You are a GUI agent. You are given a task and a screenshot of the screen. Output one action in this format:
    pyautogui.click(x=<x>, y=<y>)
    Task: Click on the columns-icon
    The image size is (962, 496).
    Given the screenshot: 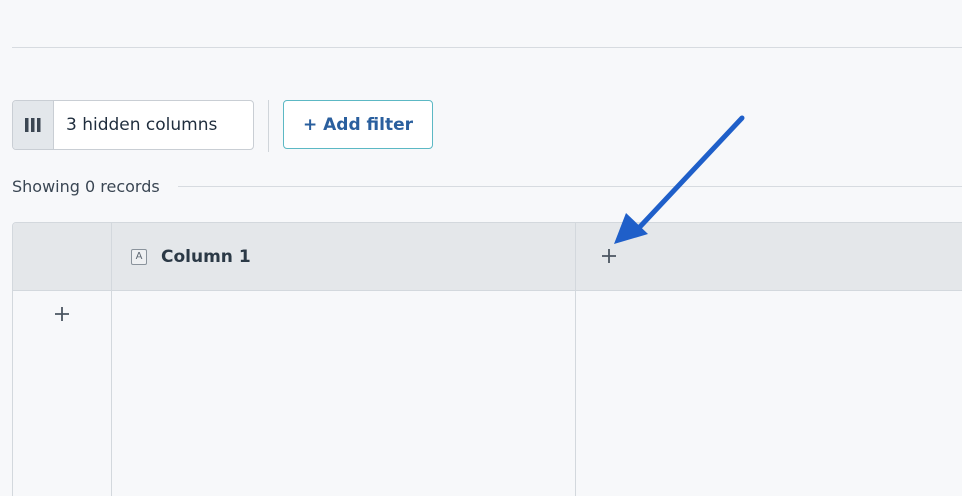 What is the action you would take?
    pyautogui.click(x=33, y=125)
    